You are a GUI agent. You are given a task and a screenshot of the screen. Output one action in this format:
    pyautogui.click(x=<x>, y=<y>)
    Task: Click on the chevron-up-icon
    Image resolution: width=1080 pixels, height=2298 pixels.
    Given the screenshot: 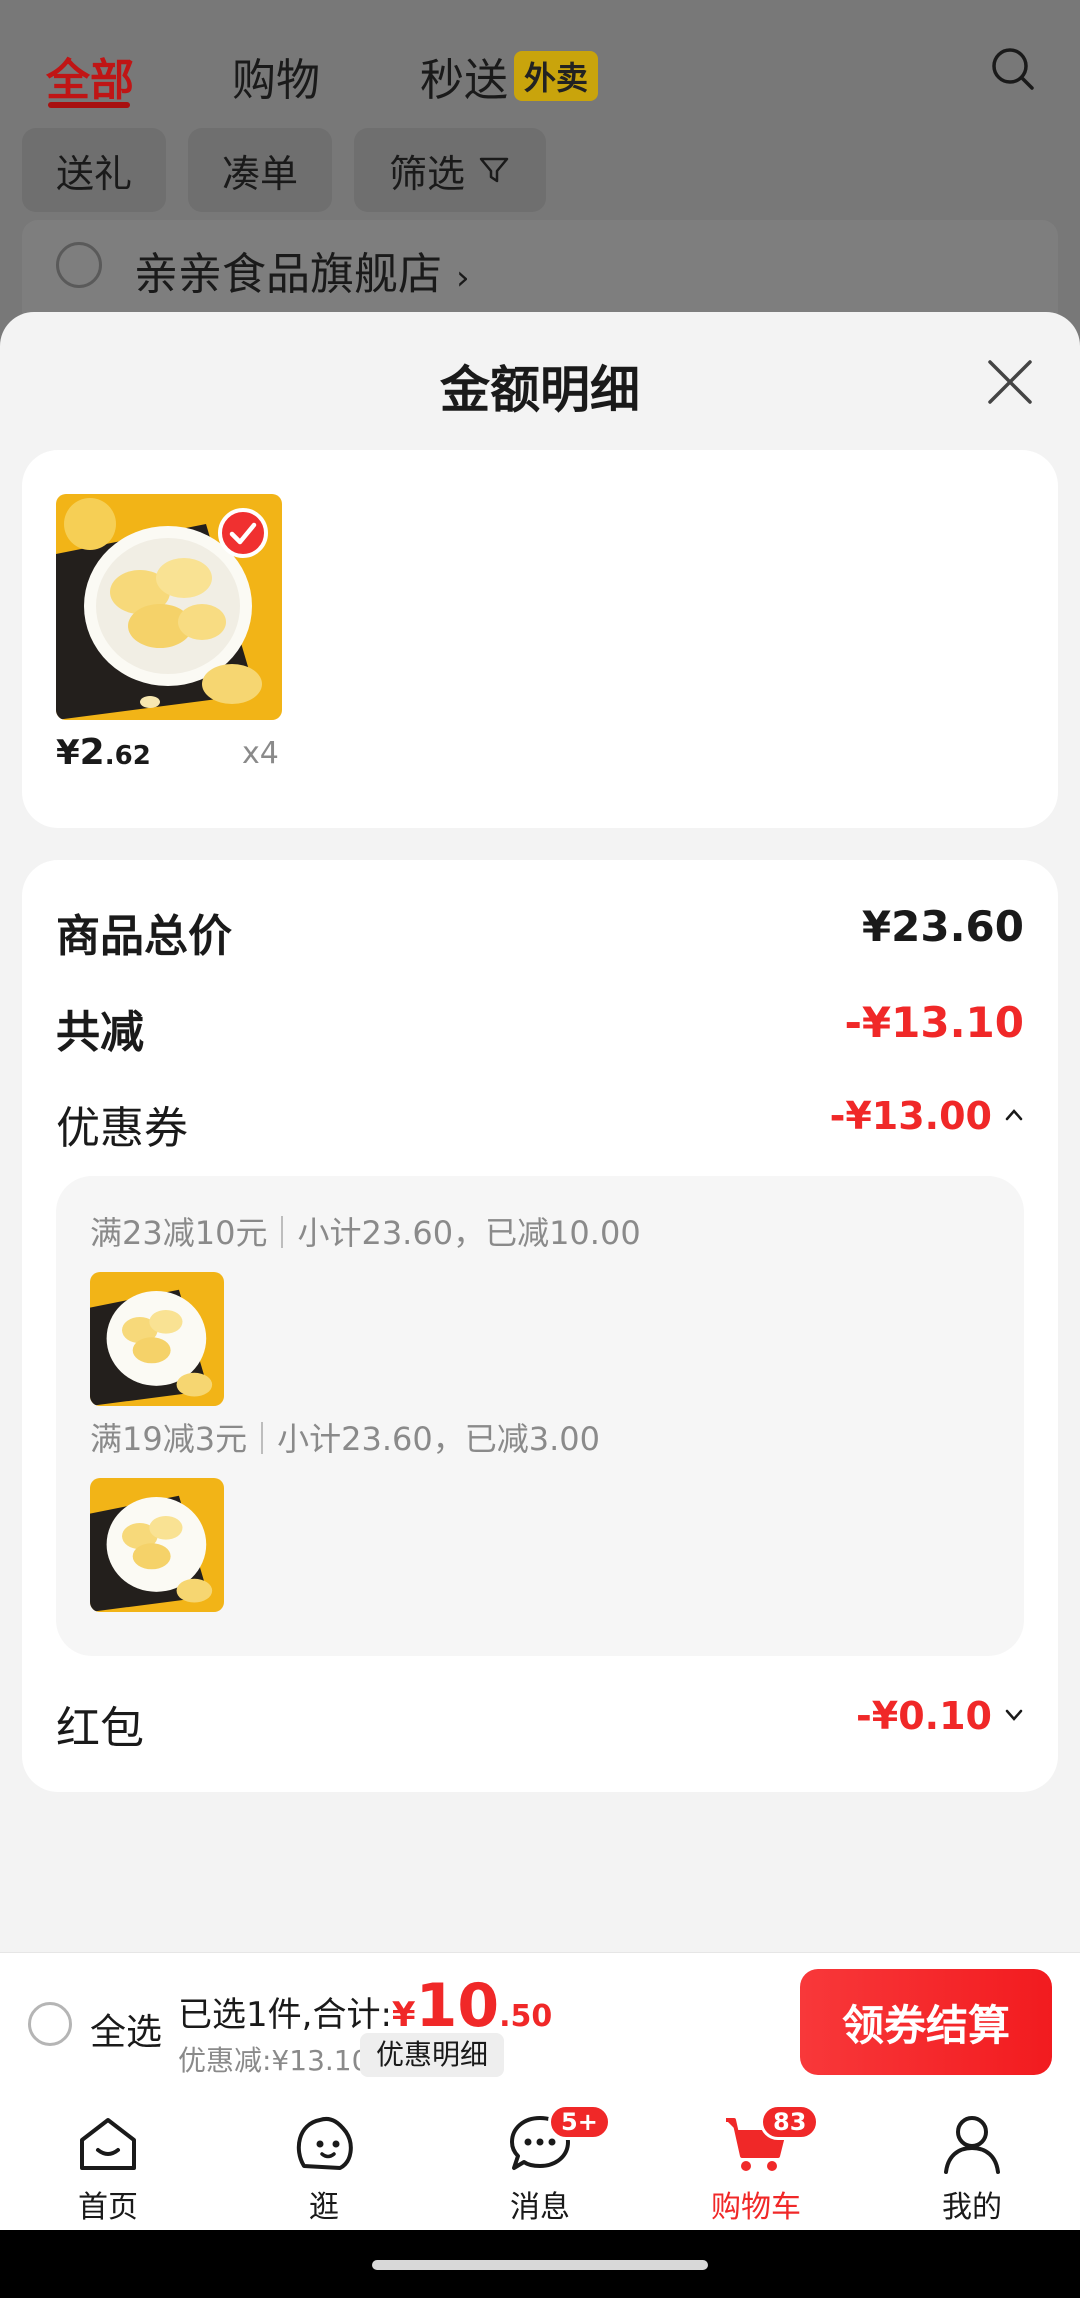 What is the action you would take?
    pyautogui.click(x=1014, y=1115)
    